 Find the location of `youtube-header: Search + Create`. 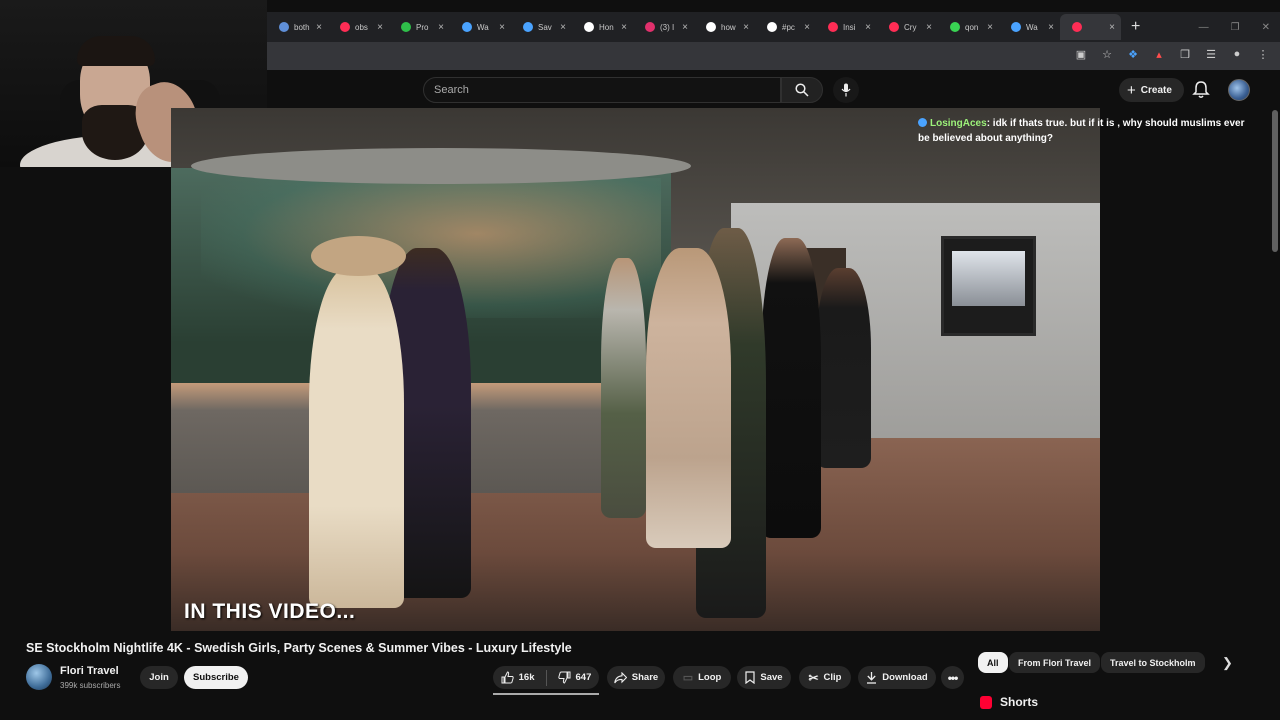

youtube-header: Search + Create is located at coordinates (773, 90).